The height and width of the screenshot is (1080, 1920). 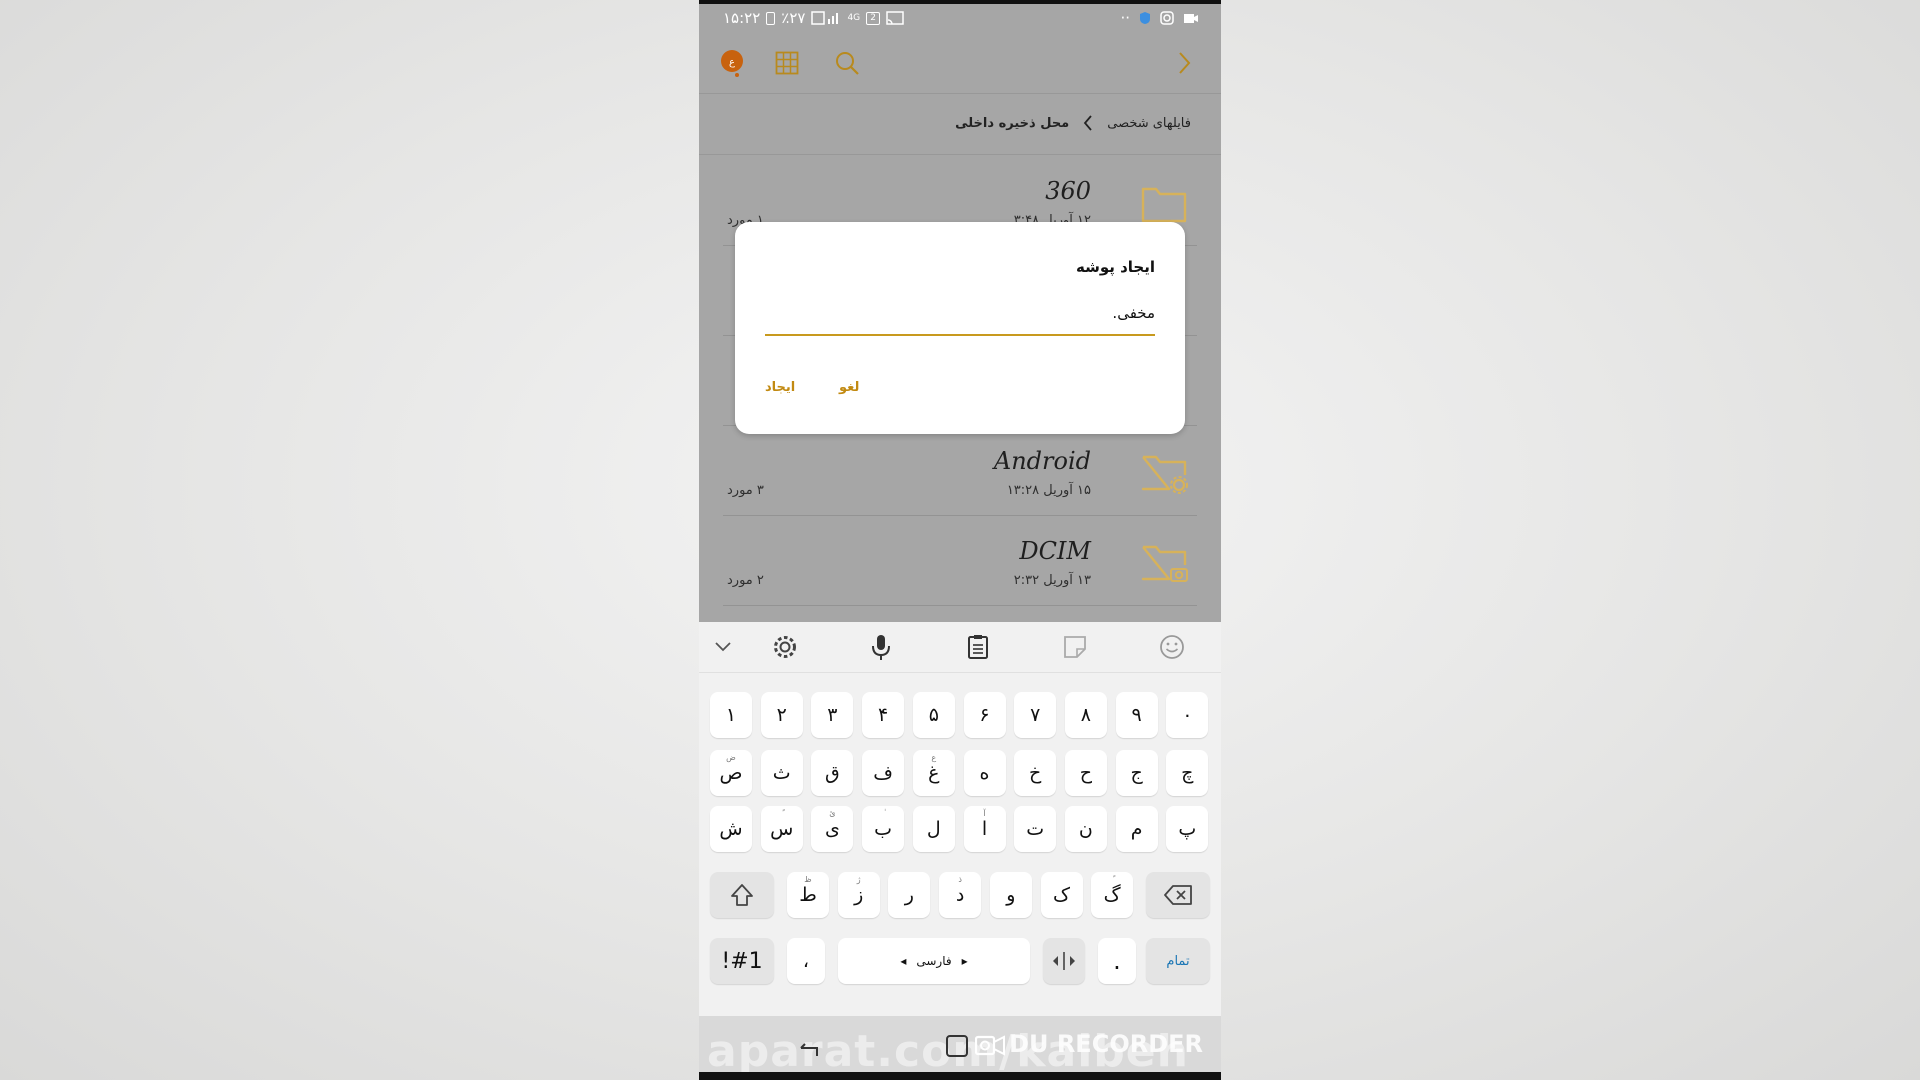 What do you see at coordinates (1172, 647) in the screenshot?
I see `emoji-icon` at bounding box center [1172, 647].